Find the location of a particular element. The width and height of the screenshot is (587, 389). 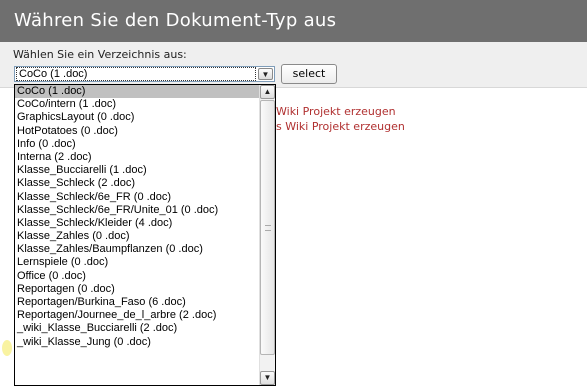

select-button: select is located at coordinates (309, 74).